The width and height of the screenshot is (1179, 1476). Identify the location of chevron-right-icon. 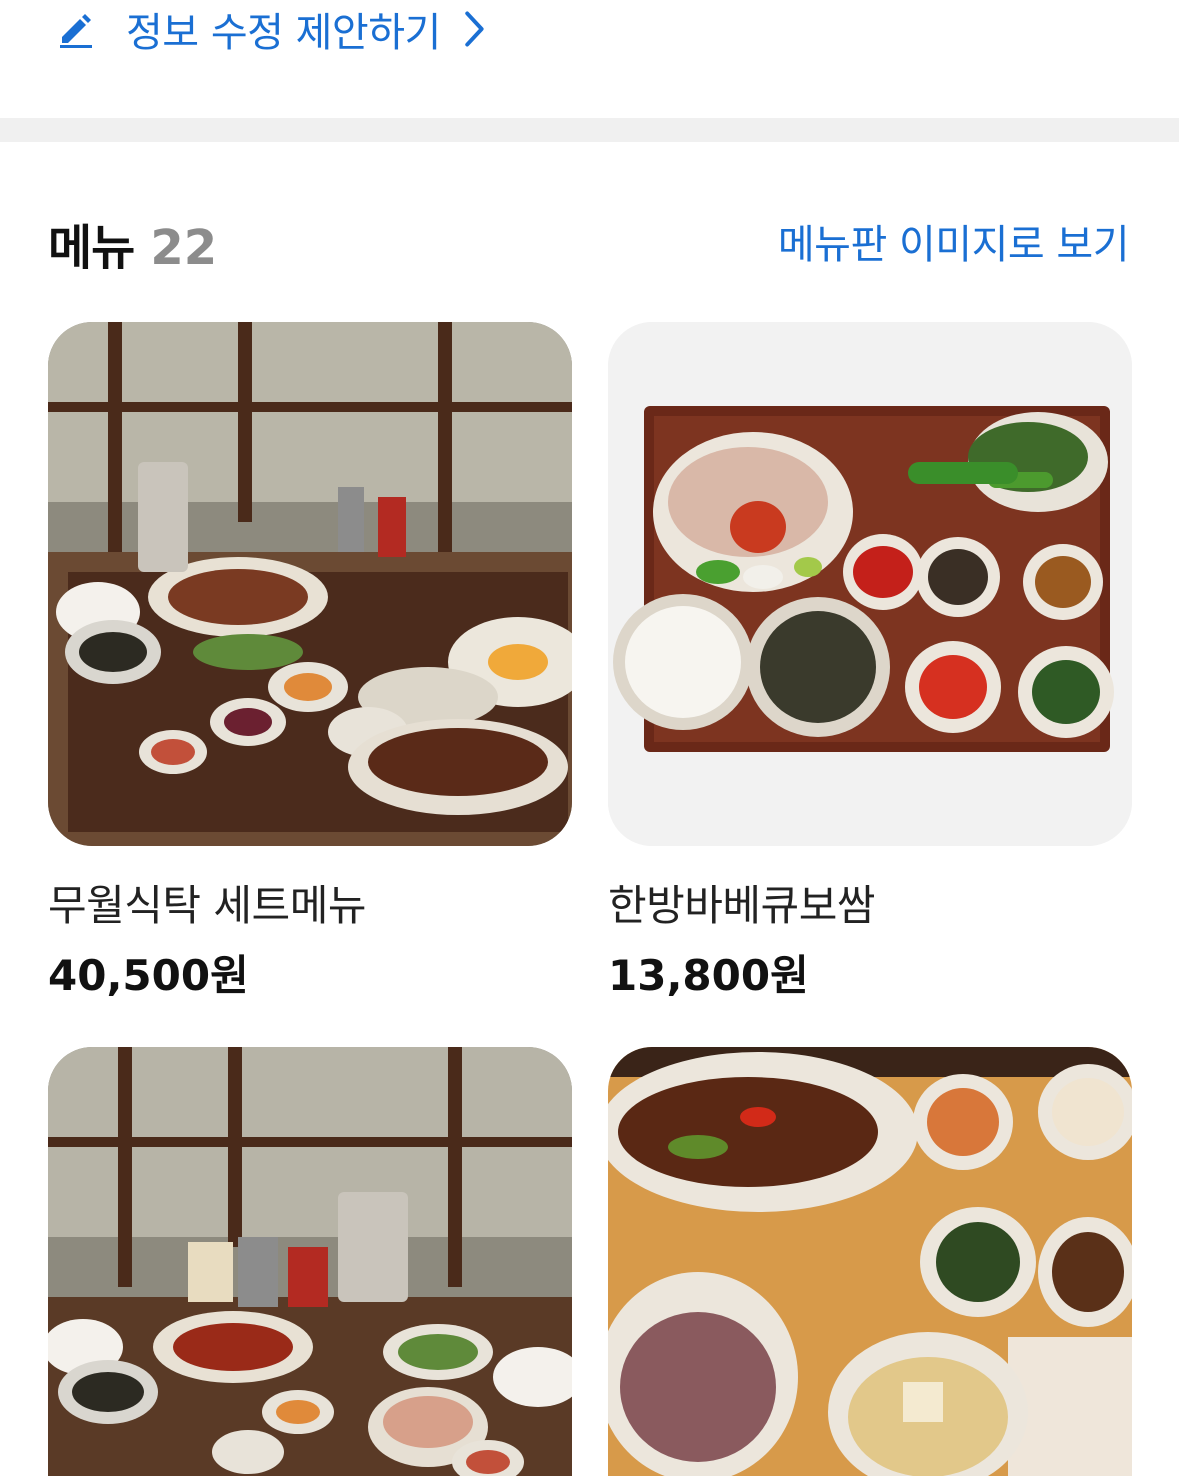
(474, 29).